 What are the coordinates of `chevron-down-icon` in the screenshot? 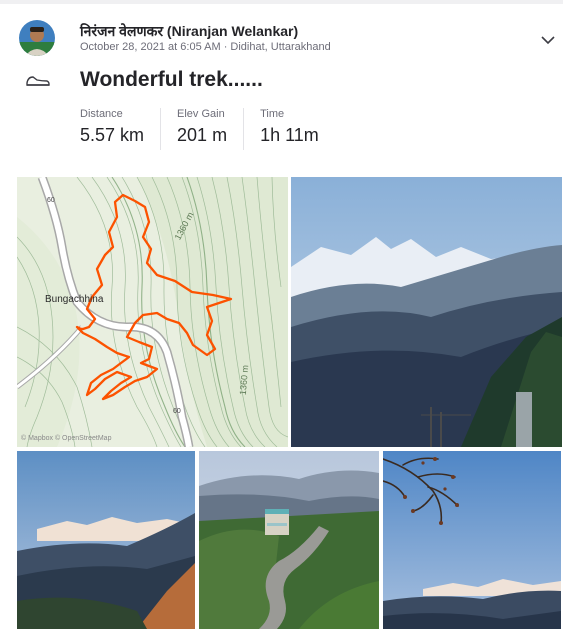 It's located at (548, 38).